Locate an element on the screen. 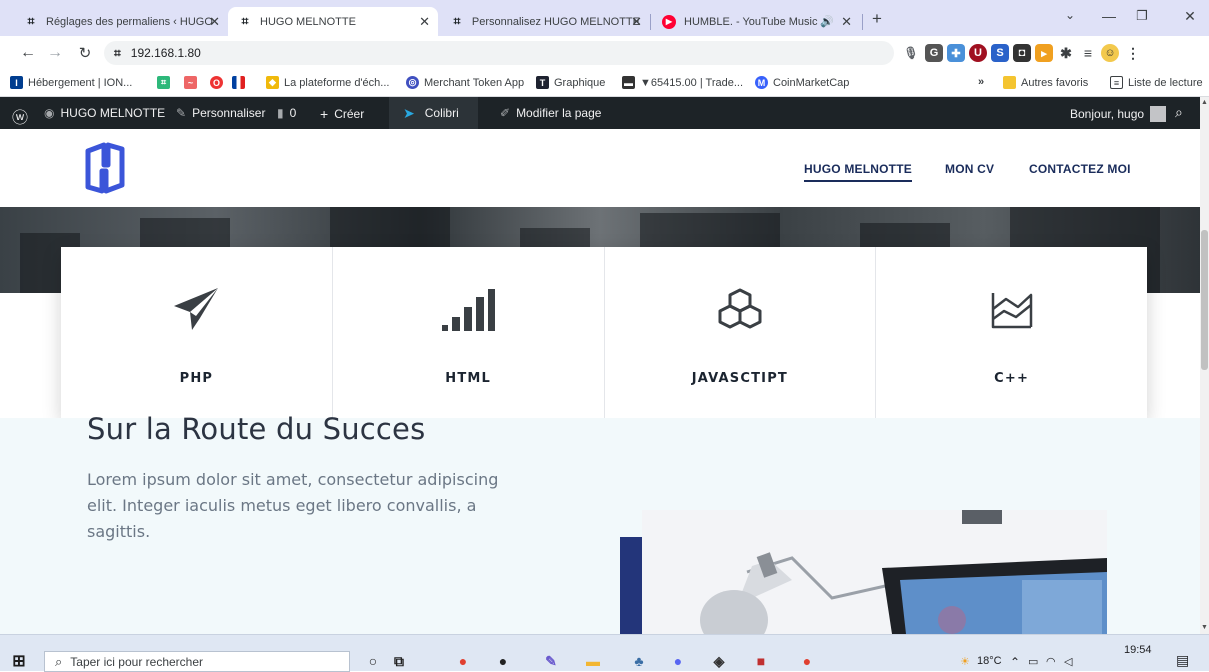  back-icon: ← is located at coordinates (28, 53).